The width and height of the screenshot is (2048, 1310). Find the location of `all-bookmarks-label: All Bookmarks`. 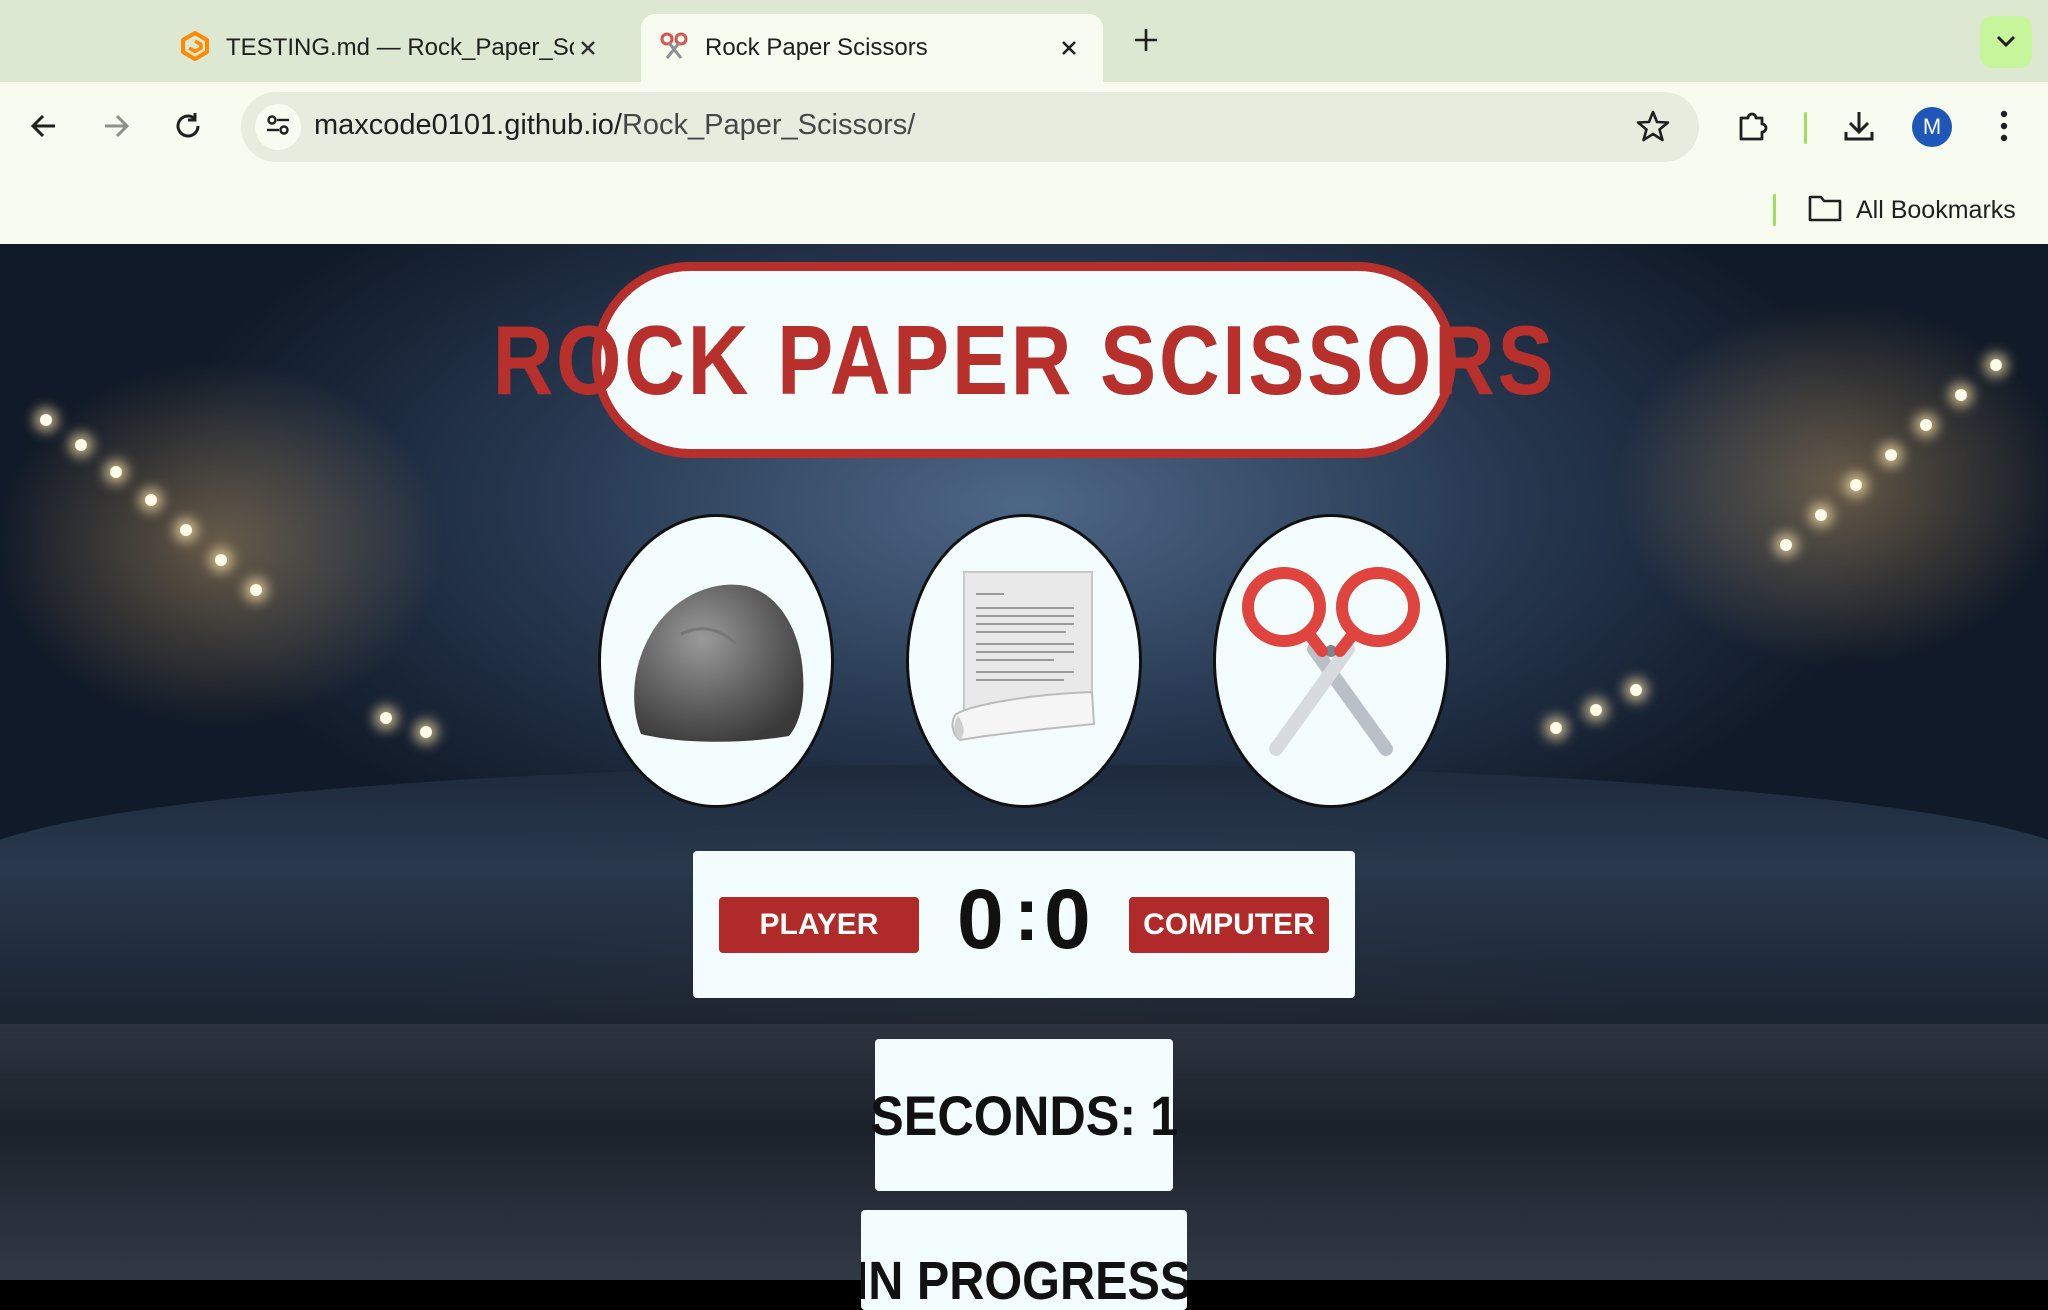

all-bookmarks-label: All Bookmarks is located at coordinates (1936, 209).